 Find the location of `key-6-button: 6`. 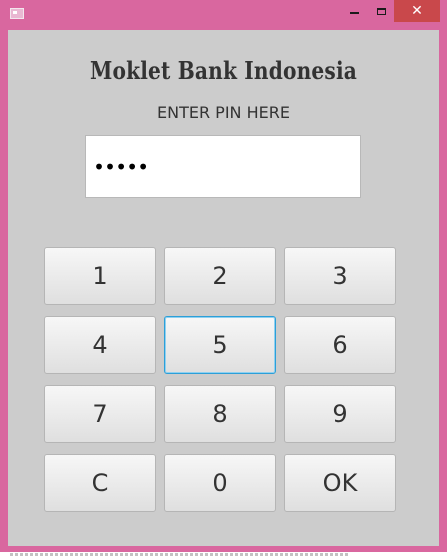

key-6-button: 6 is located at coordinates (340, 345).